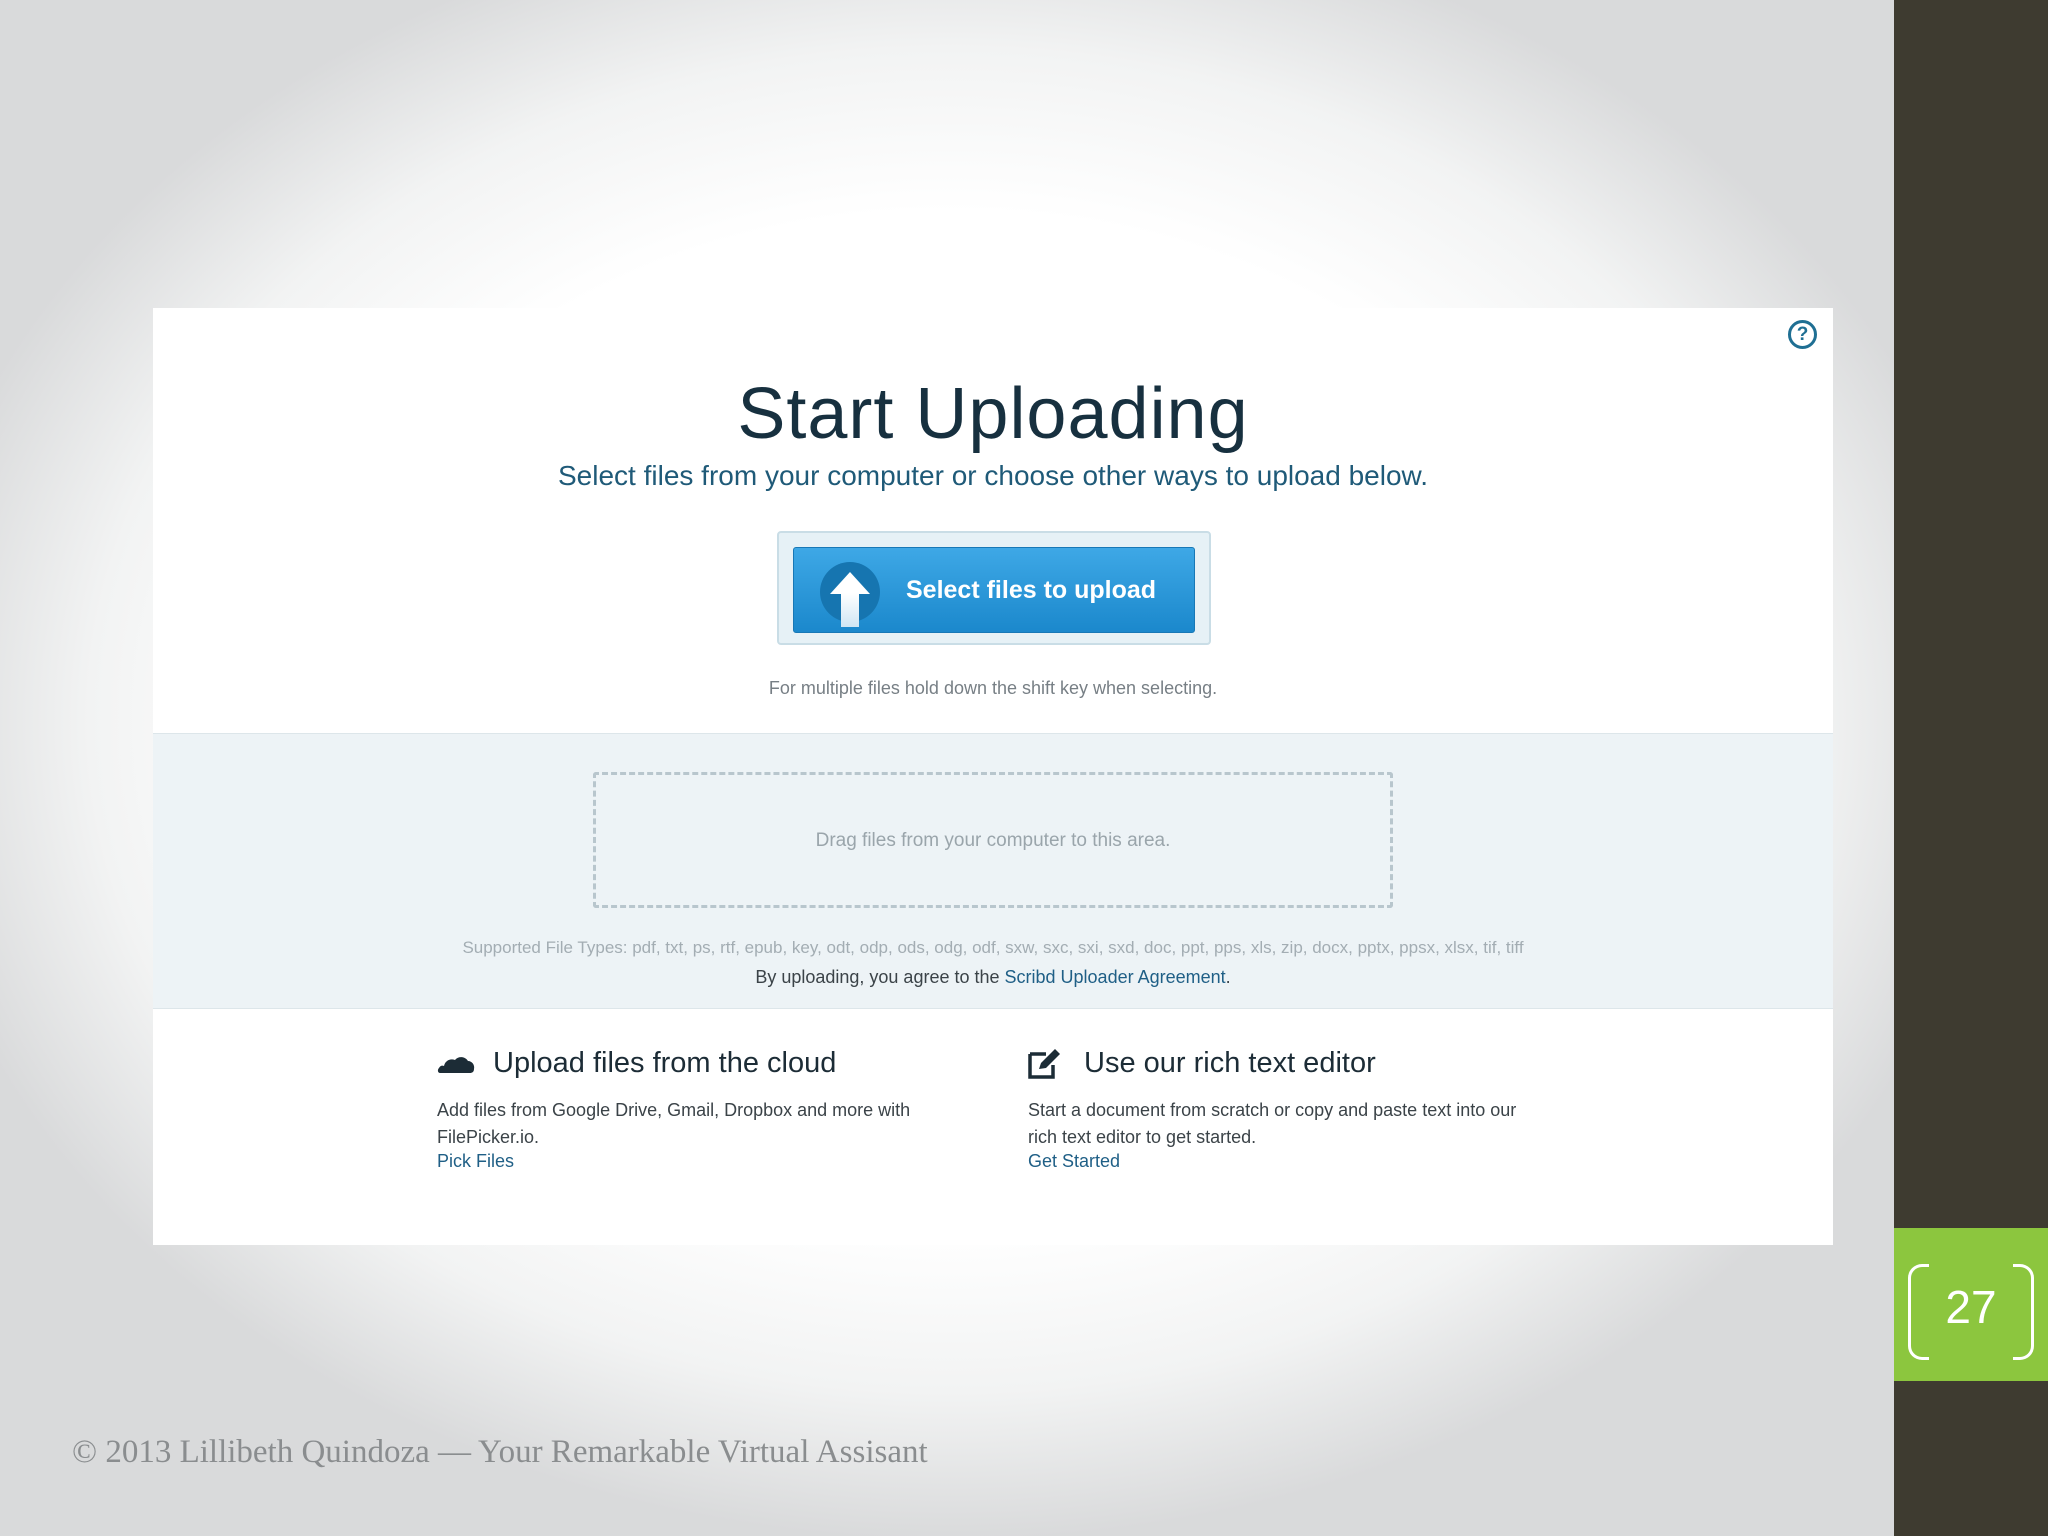  Describe the element at coordinates (1228, 977) in the screenshot. I see `agreement-suffix: .` at that location.